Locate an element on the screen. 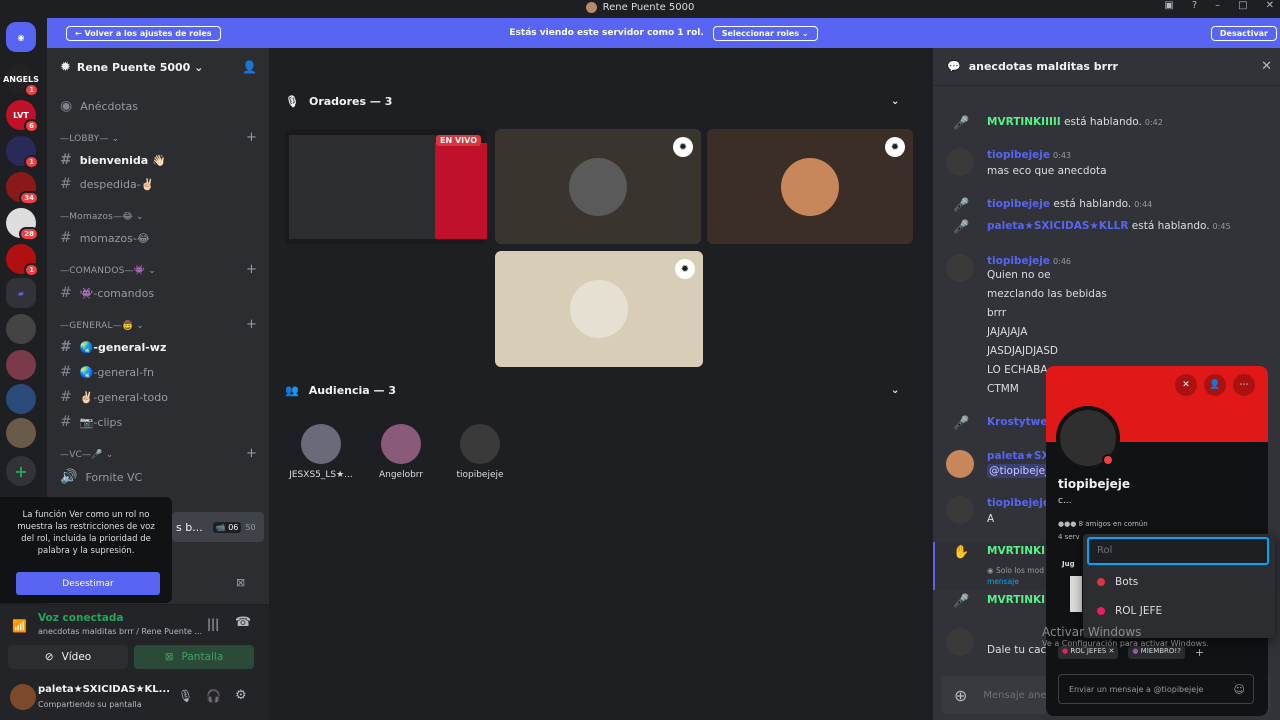  audience-header: 👥 Audiencia — 3 ⌄ is located at coordinates (592, 390).